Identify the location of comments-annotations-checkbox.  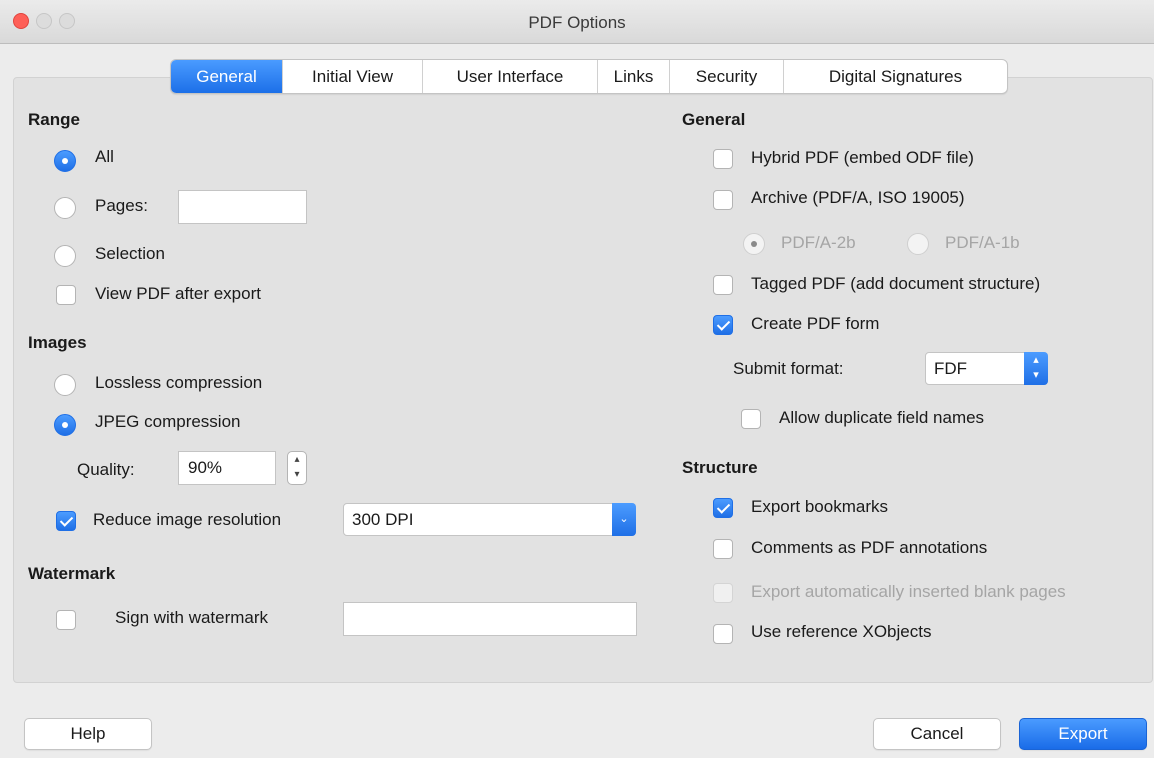
(723, 549).